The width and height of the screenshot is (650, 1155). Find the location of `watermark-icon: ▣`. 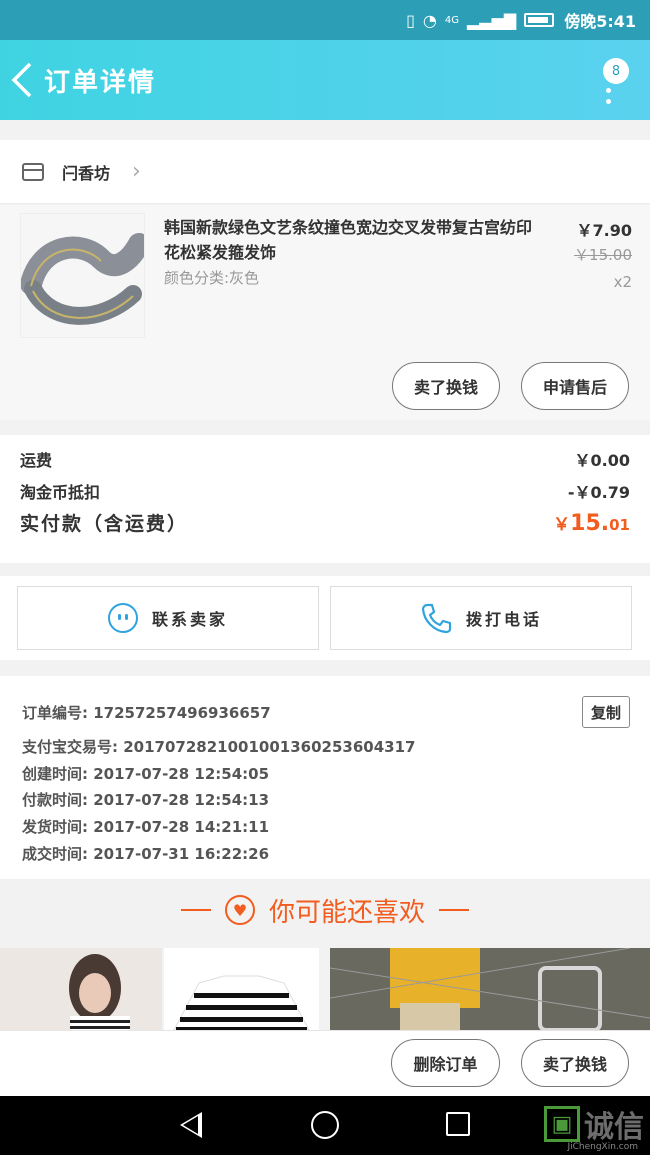

watermark-icon: ▣ is located at coordinates (562, 1124).